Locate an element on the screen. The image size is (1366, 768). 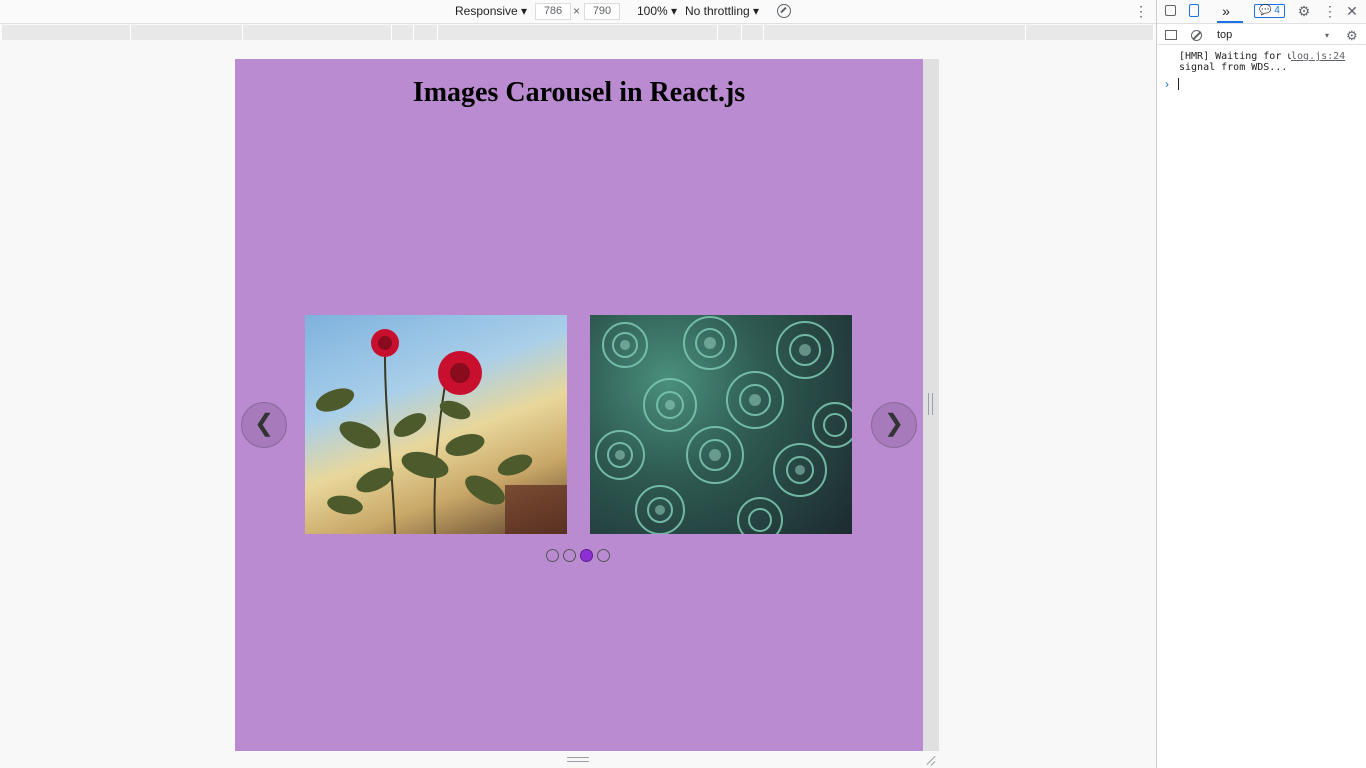
console-input is located at coordinates (1178, 84).